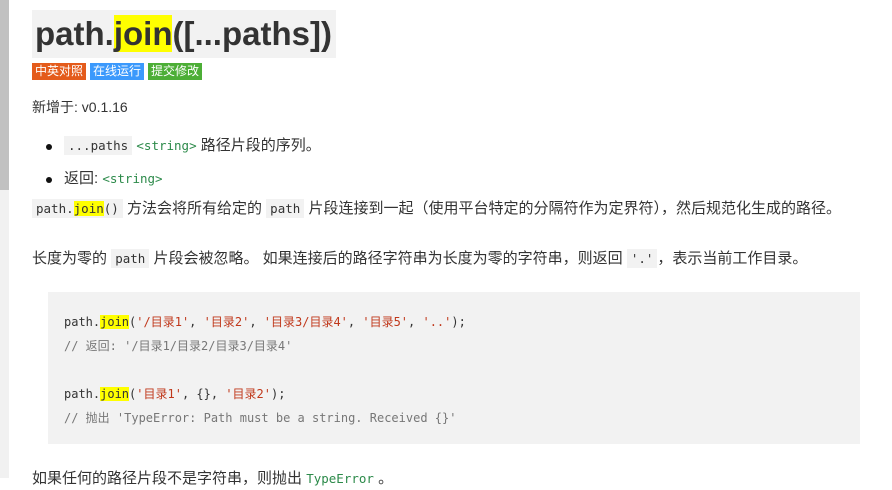 This screenshot has height=490, width=892. Describe the element at coordinates (74, 33) in the screenshot. I see `title-prefix: path.` at that location.